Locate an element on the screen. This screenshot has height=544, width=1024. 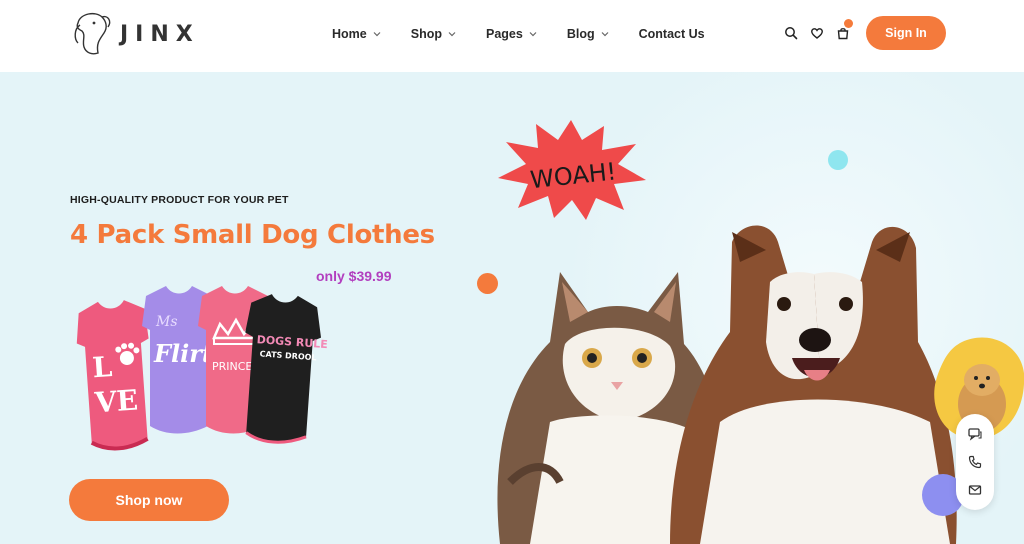
header-actions is located at coordinates (821, 31).